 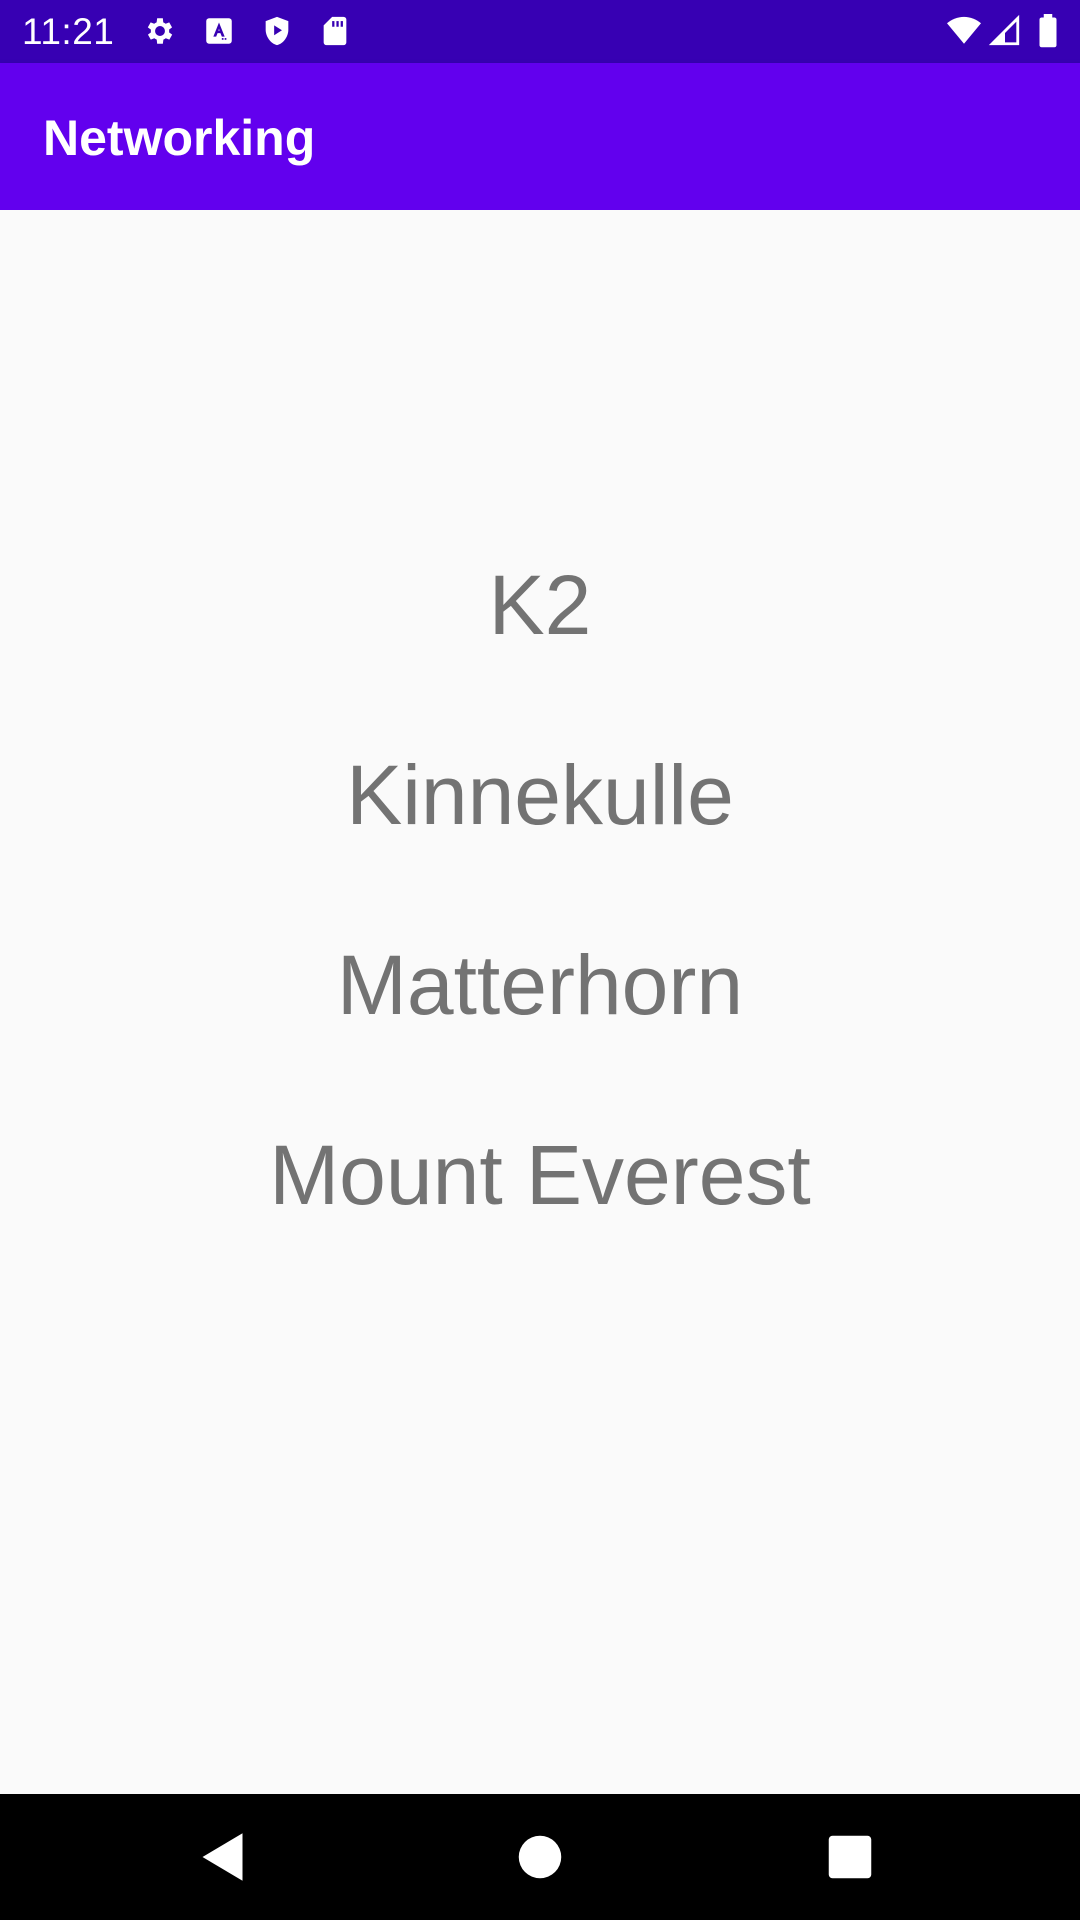 I want to click on wifi-icon, so click(x=964, y=31).